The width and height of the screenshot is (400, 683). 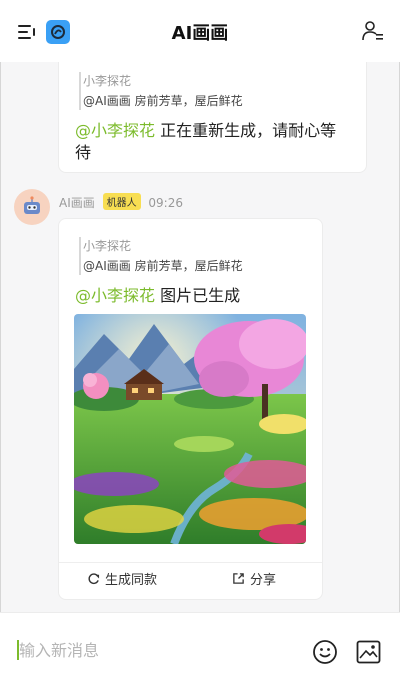 What do you see at coordinates (263, 580) in the screenshot?
I see `share-label: 分享` at bounding box center [263, 580].